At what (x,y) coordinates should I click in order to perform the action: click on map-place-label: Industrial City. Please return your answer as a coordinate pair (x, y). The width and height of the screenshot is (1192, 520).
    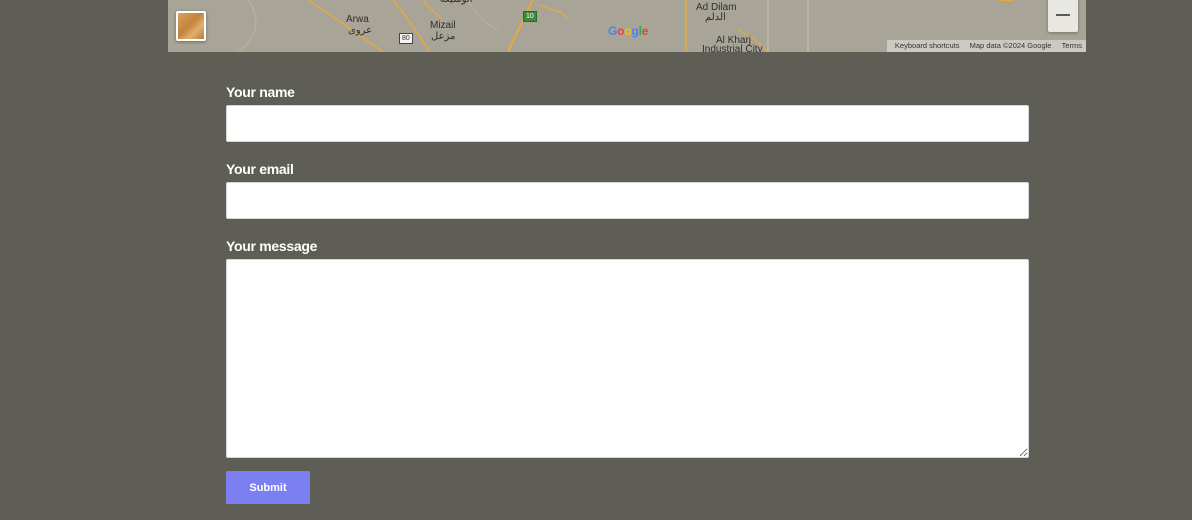
    Looking at the image, I should click on (732, 48).